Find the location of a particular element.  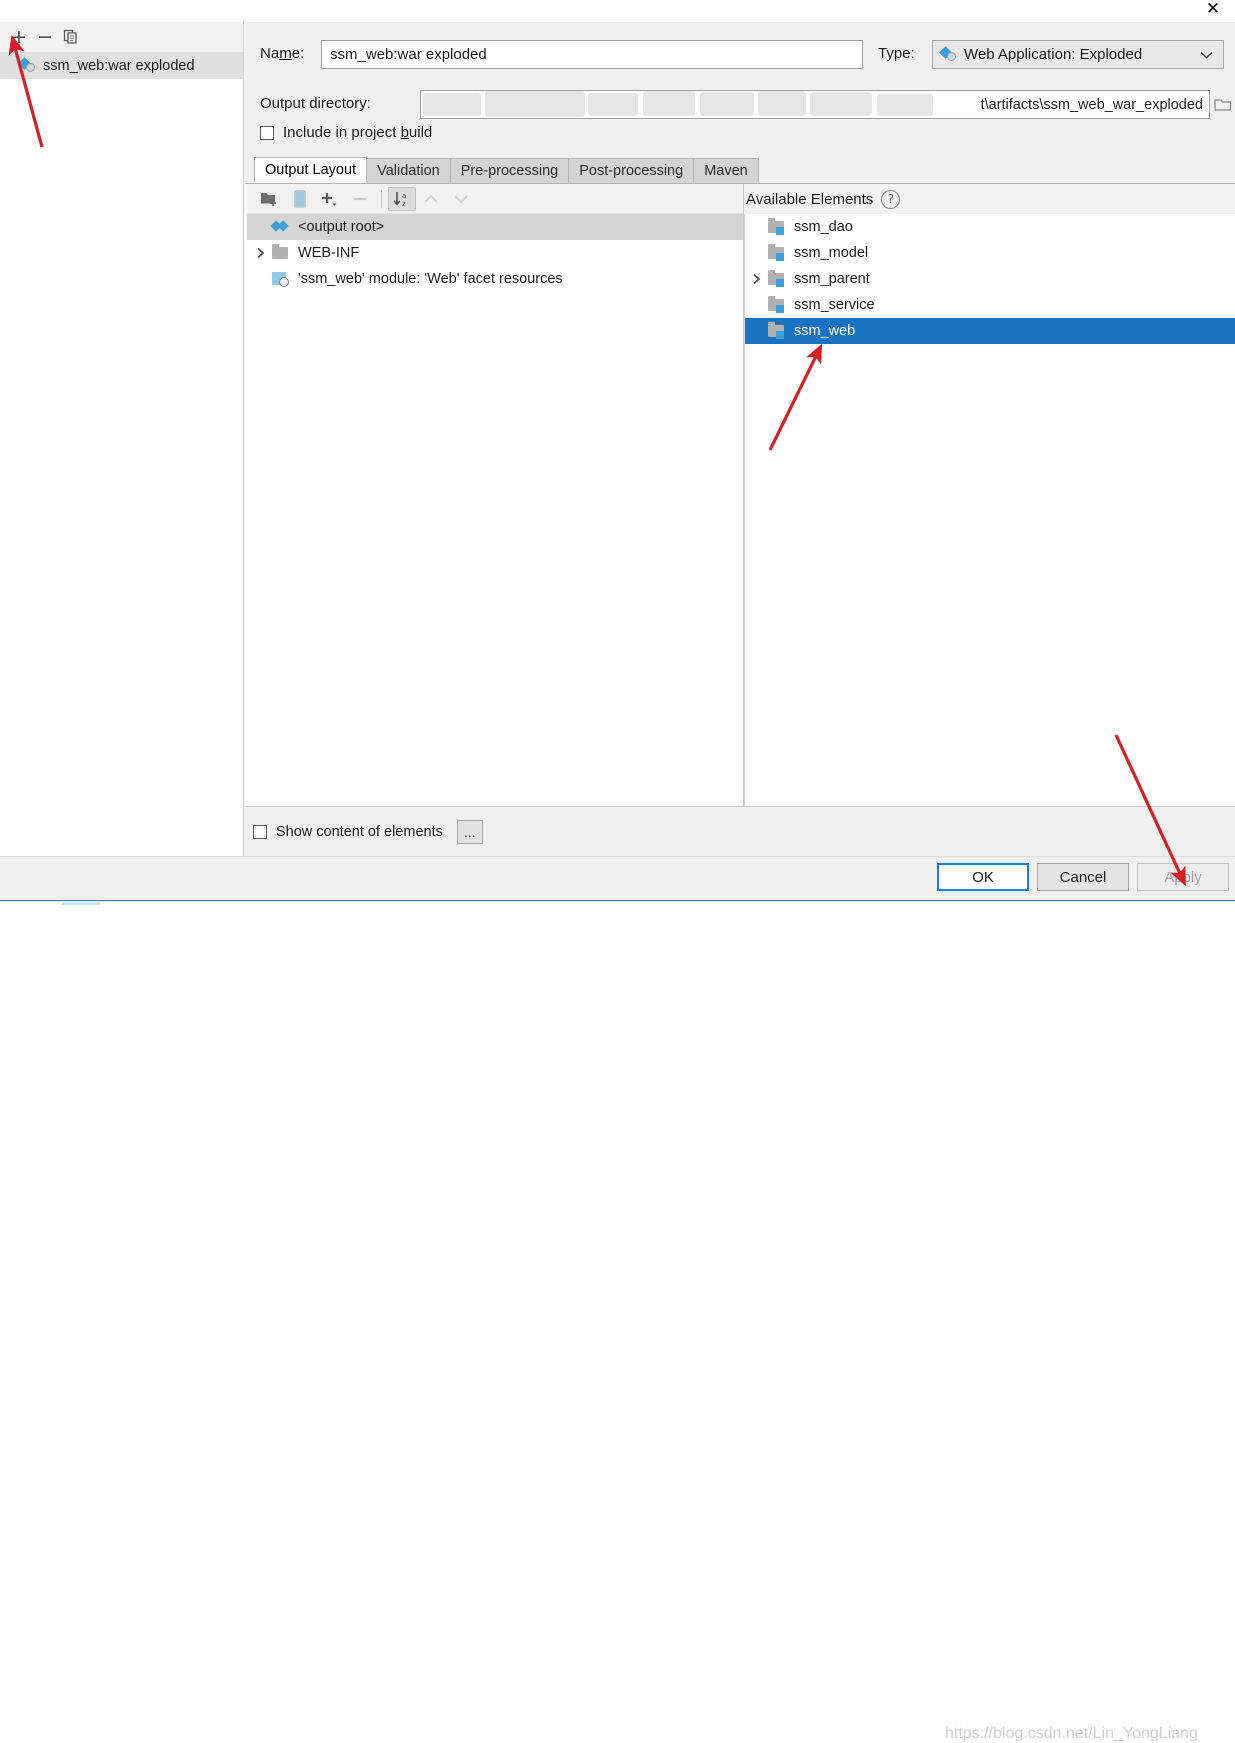

svg-text: z is located at coordinates (404, 204).